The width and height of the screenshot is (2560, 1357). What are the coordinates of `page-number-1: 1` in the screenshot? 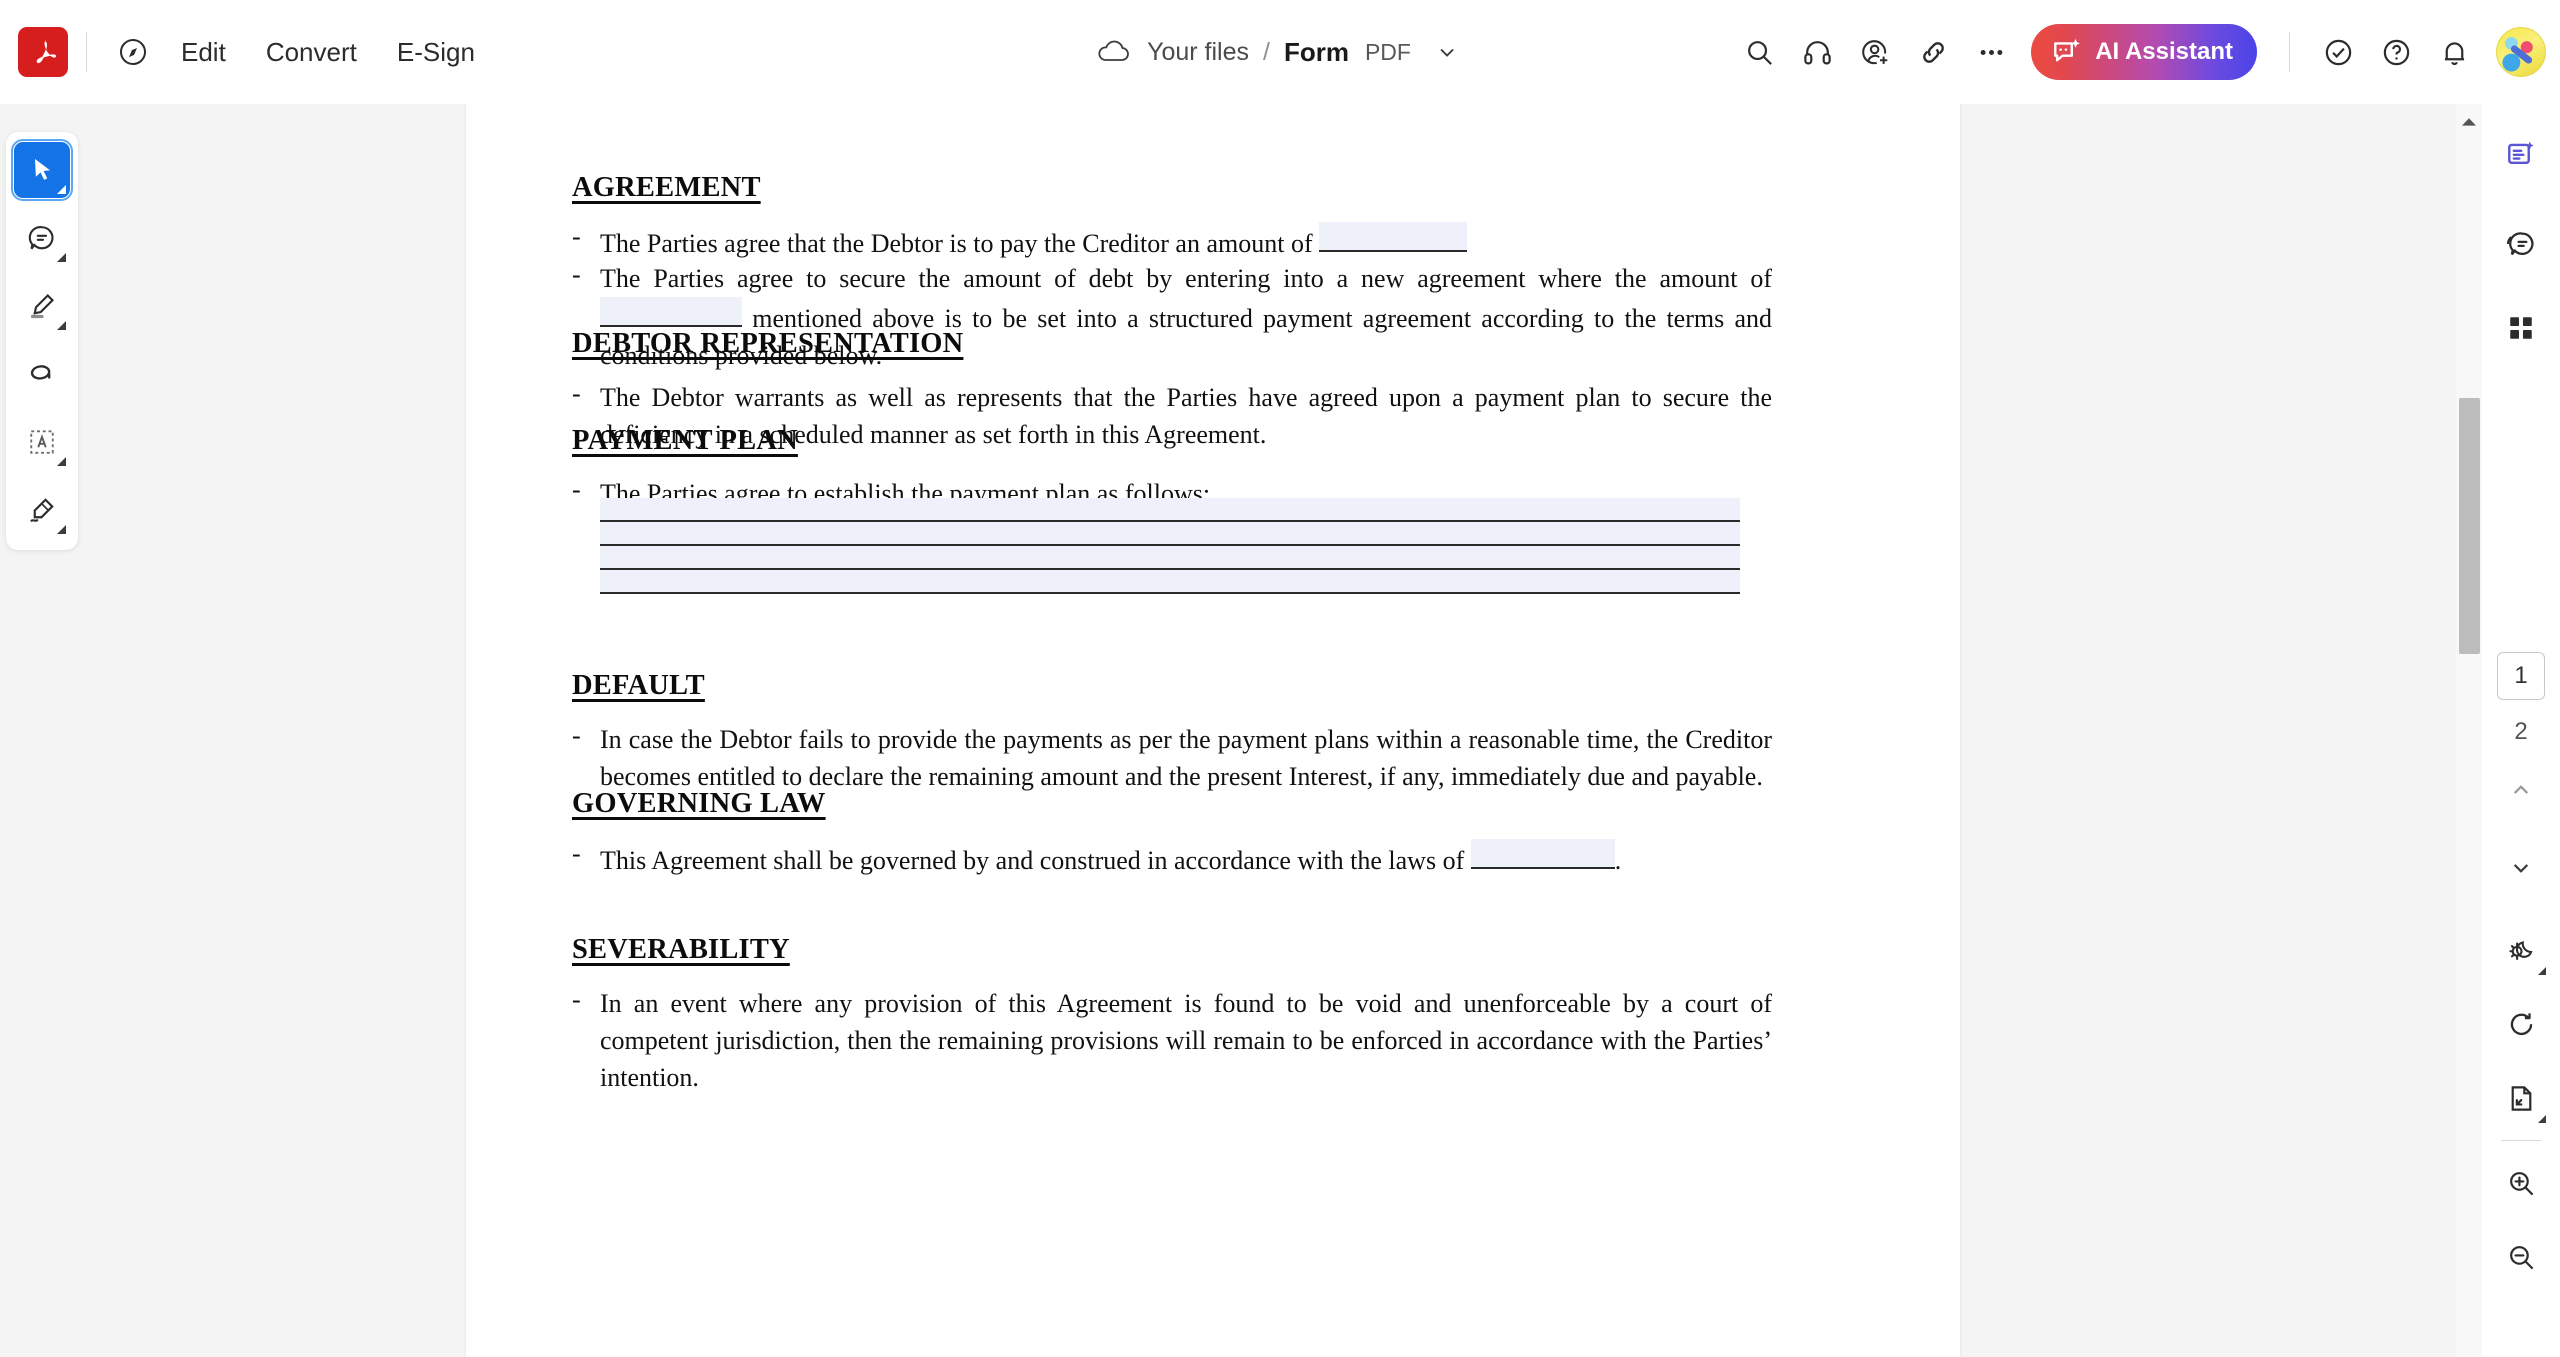 It's located at (2521, 676).